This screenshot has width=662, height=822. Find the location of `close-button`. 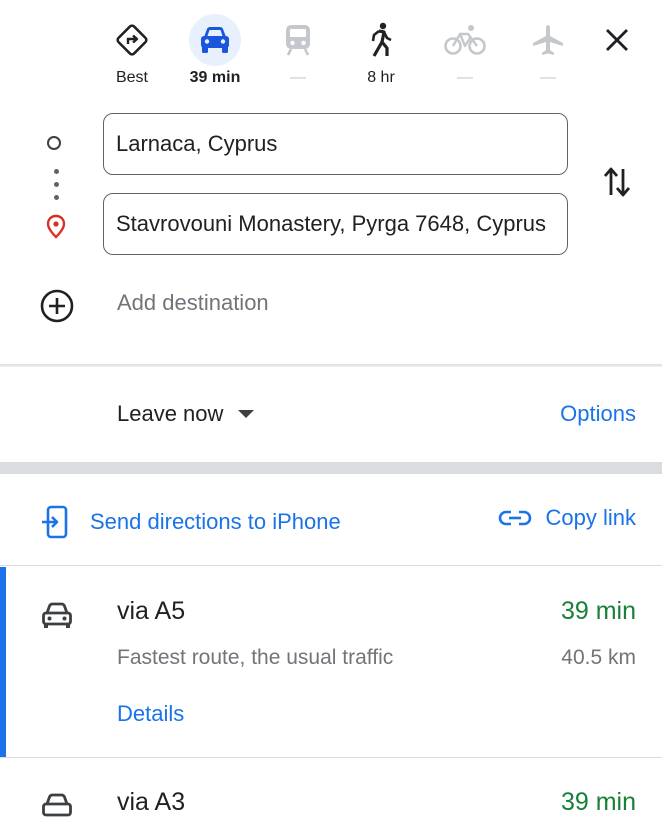

close-button is located at coordinates (617, 40).